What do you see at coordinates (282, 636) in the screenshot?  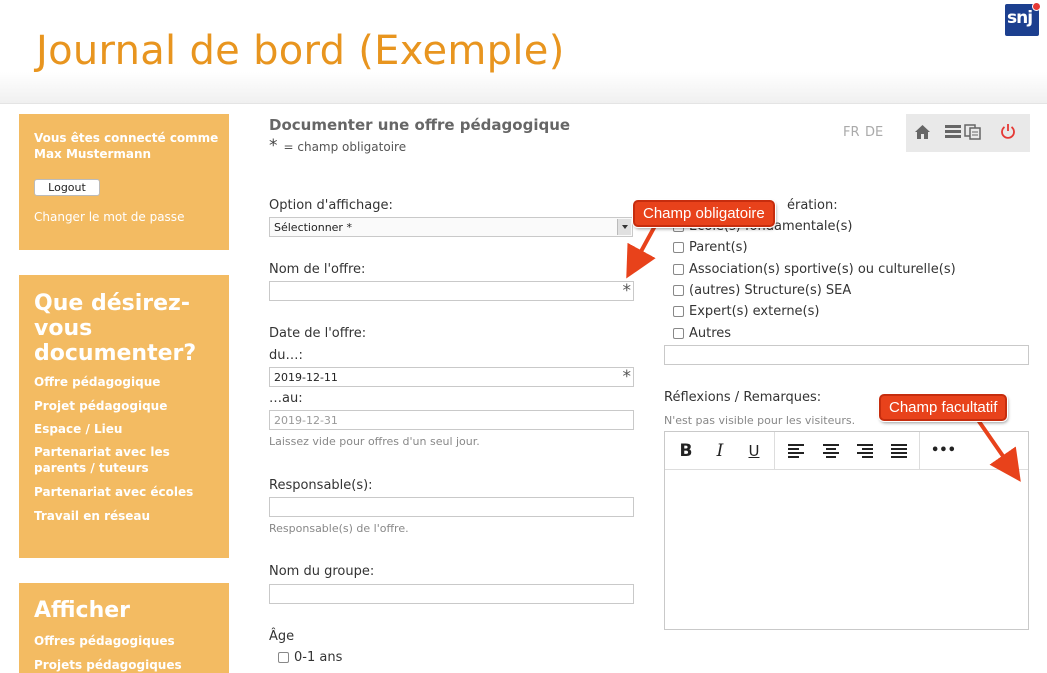 I see `age-label: Âge` at bounding box center [282, 636].